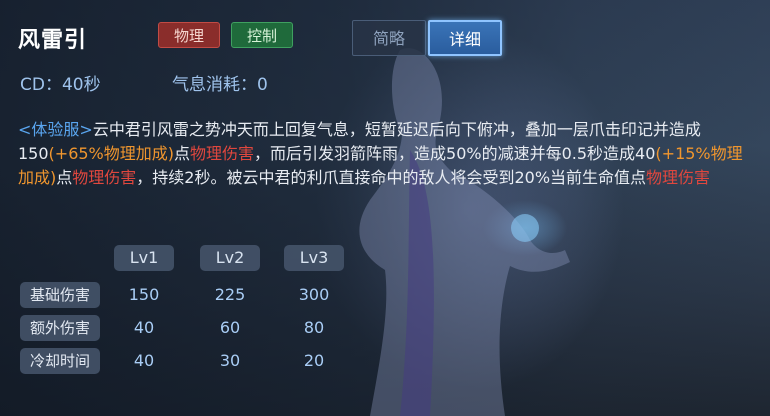 Image resolution: width=770 pixels, height=416 pixels. Describe the element at coordinates (314, 294) in the screenshot. I see `table-cell: 300` at that location.